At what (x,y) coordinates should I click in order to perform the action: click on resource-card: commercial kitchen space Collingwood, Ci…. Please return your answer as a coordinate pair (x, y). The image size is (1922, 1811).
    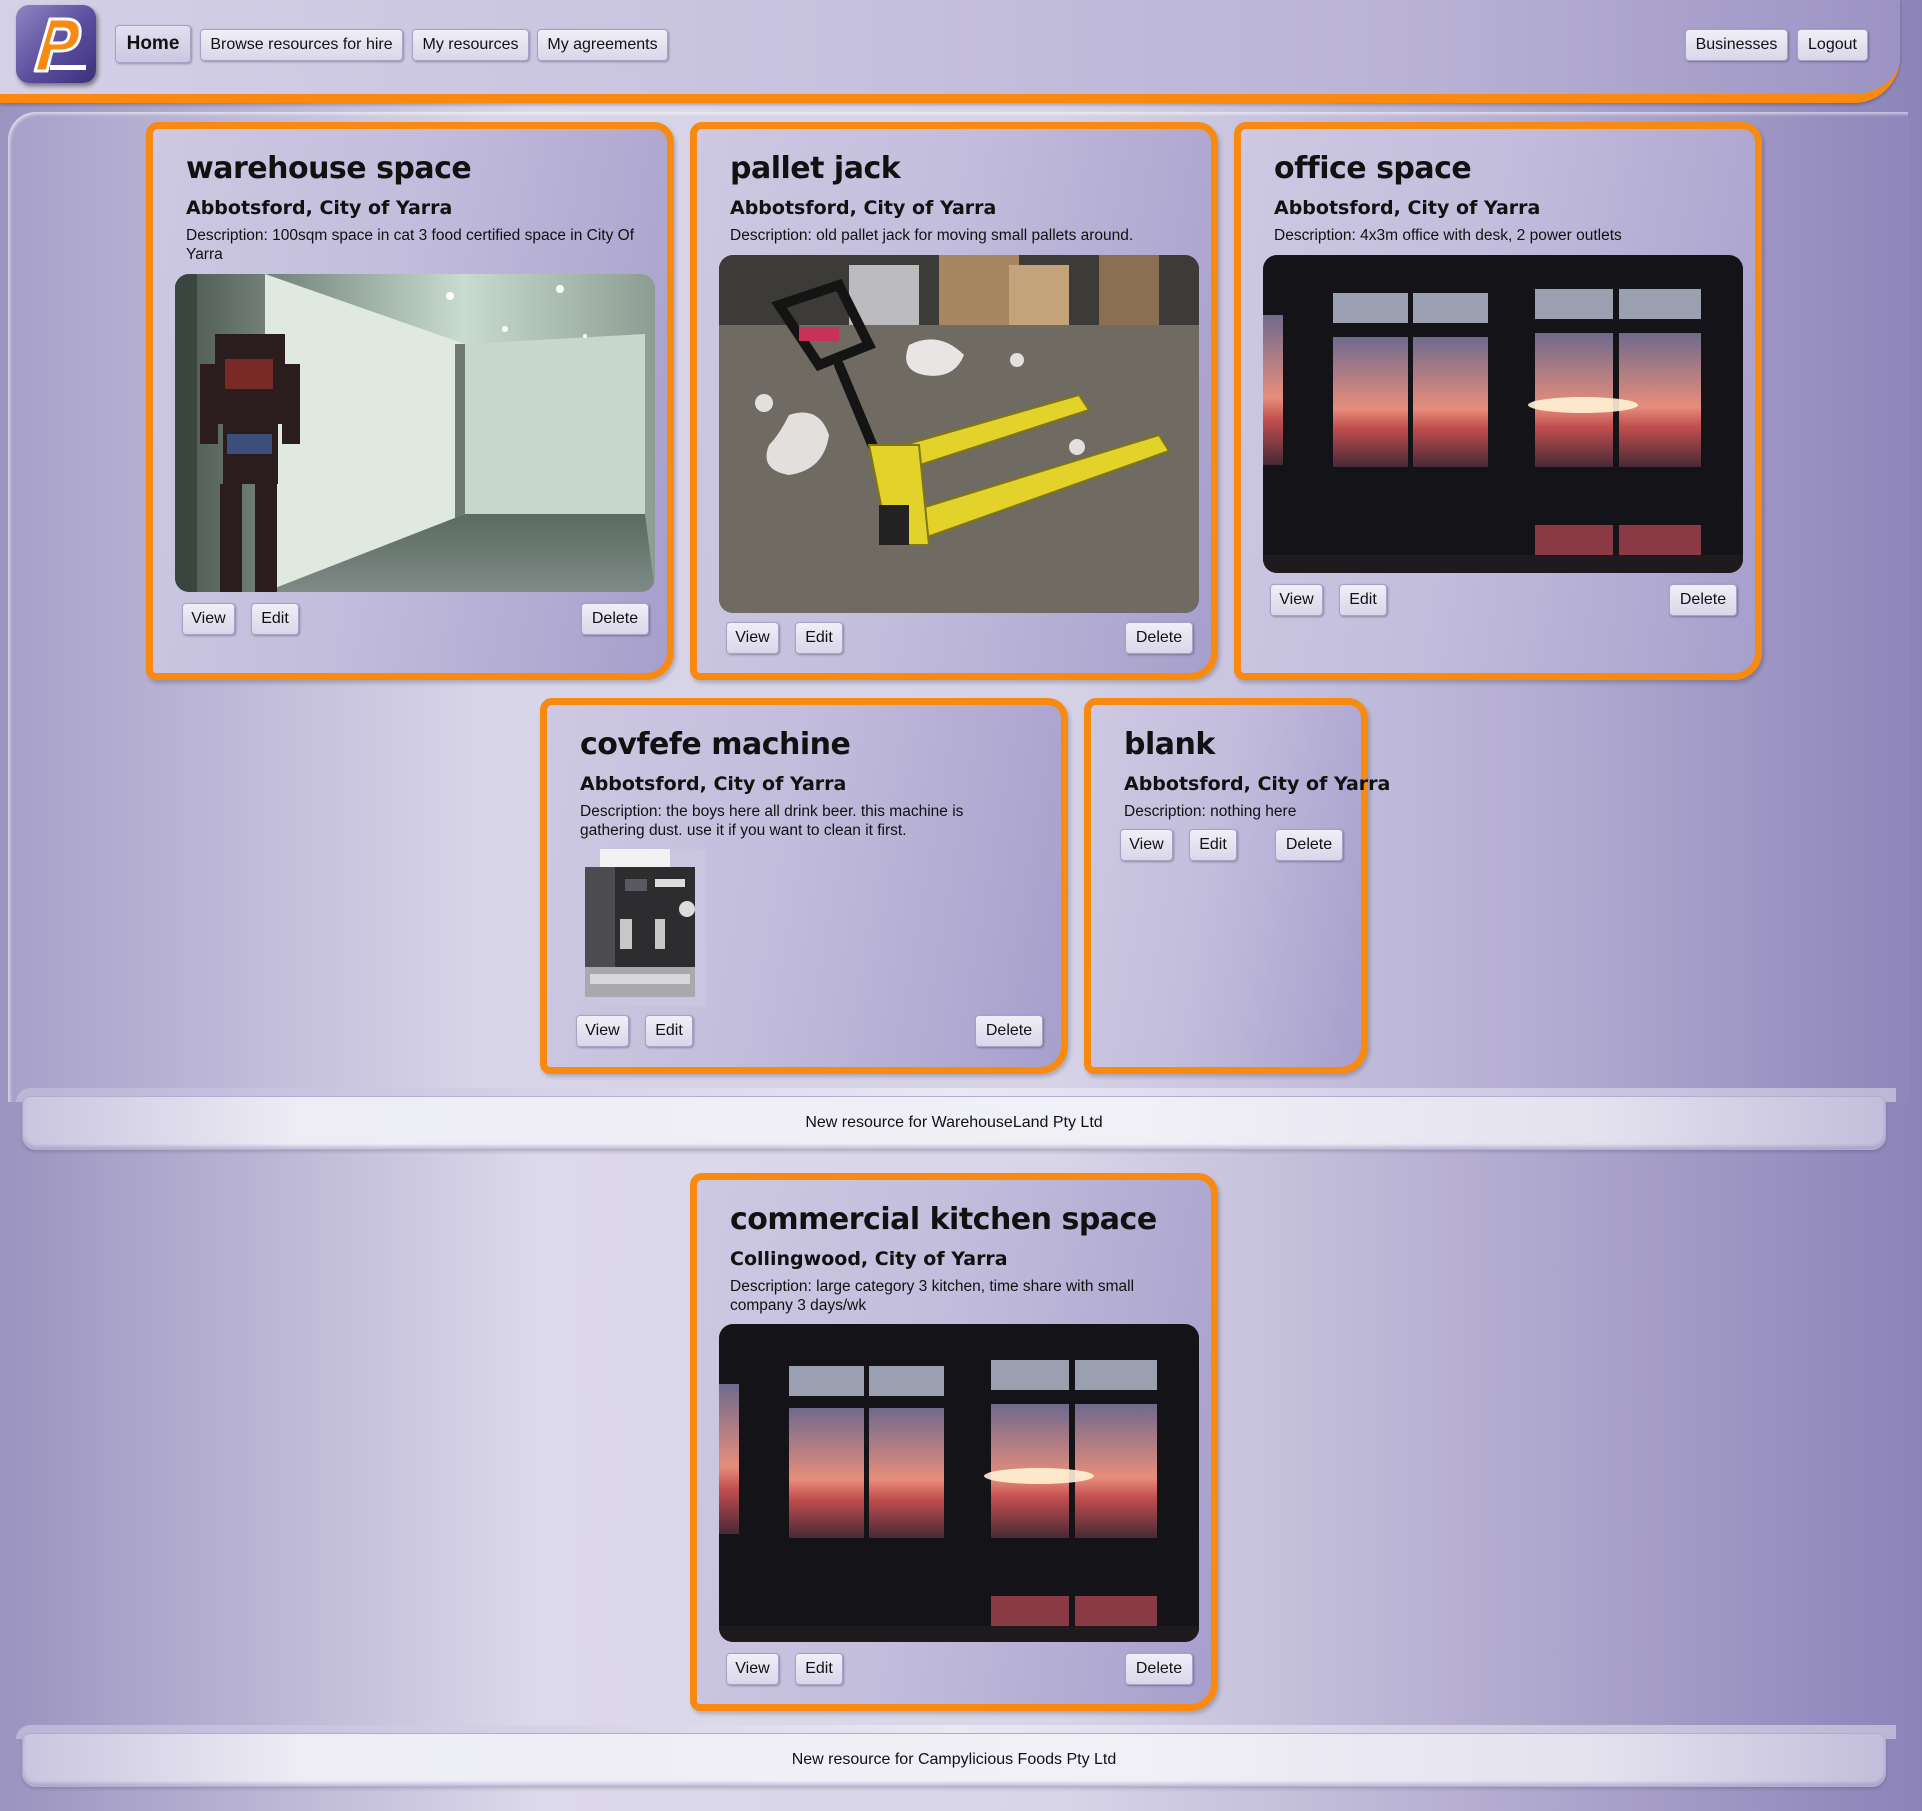
    Looking at the image, I should click on (954, 1442).